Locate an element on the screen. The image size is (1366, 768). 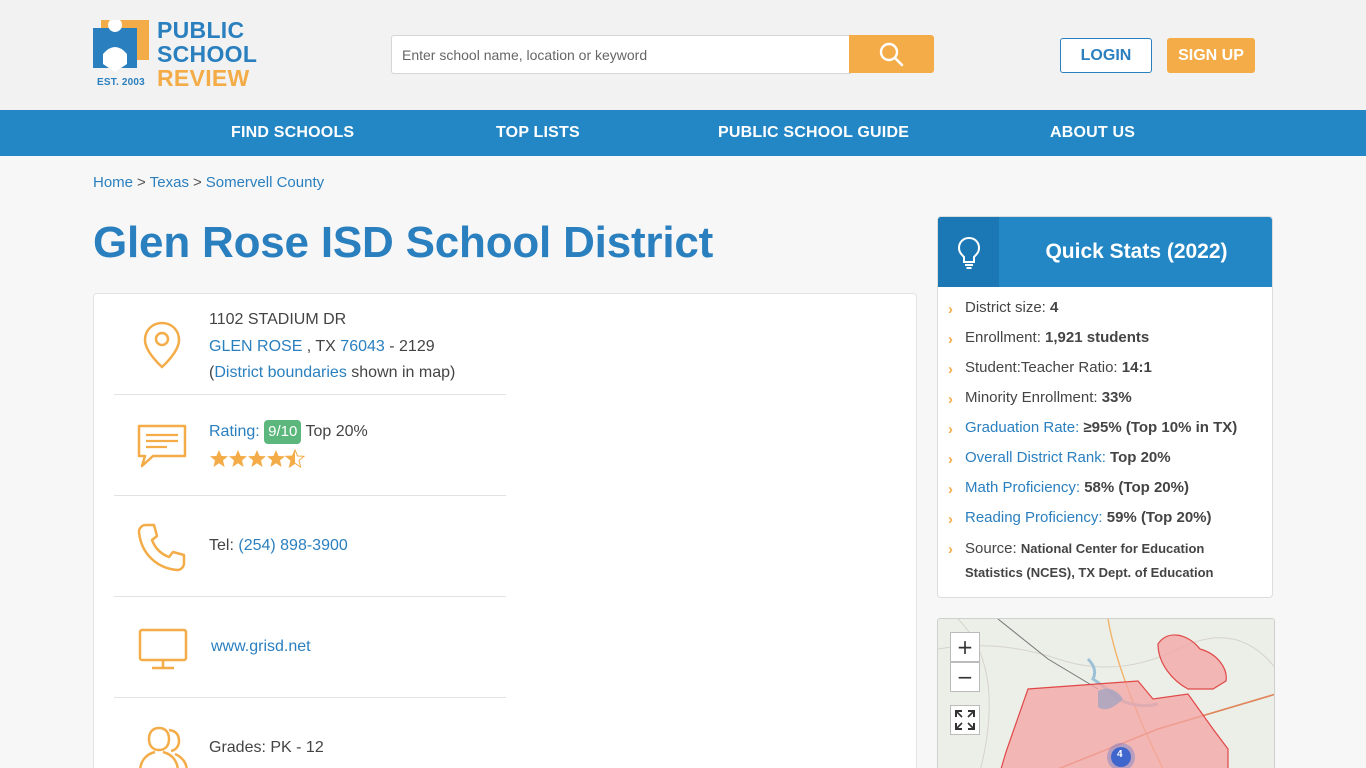
monitor-icon is located at coordinates (163, 649).